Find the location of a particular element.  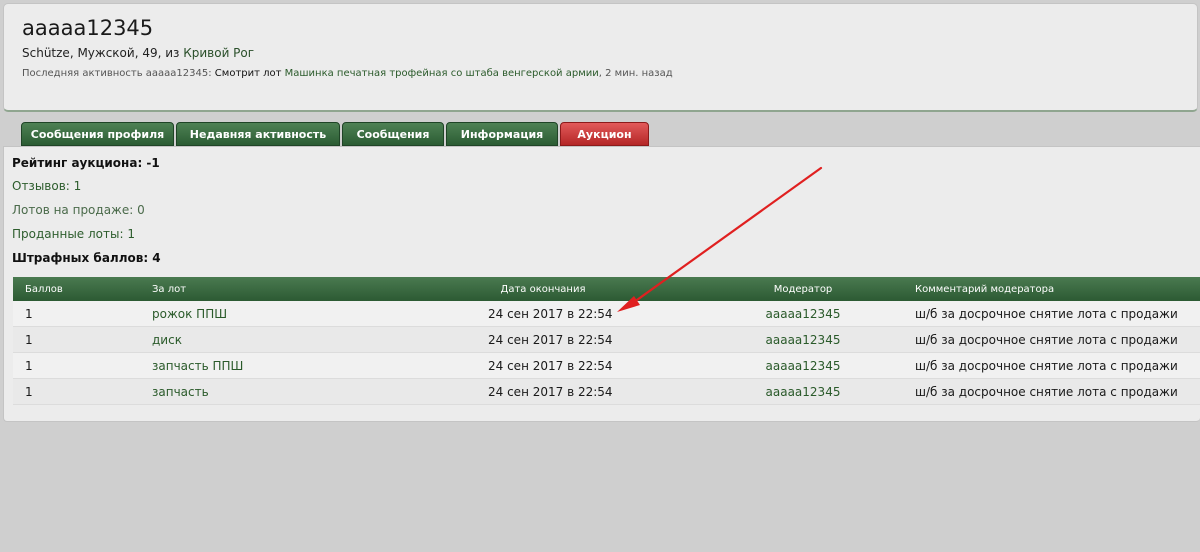

tab-recent-activity: Недавняя активность is located at coordinates (258, 134).